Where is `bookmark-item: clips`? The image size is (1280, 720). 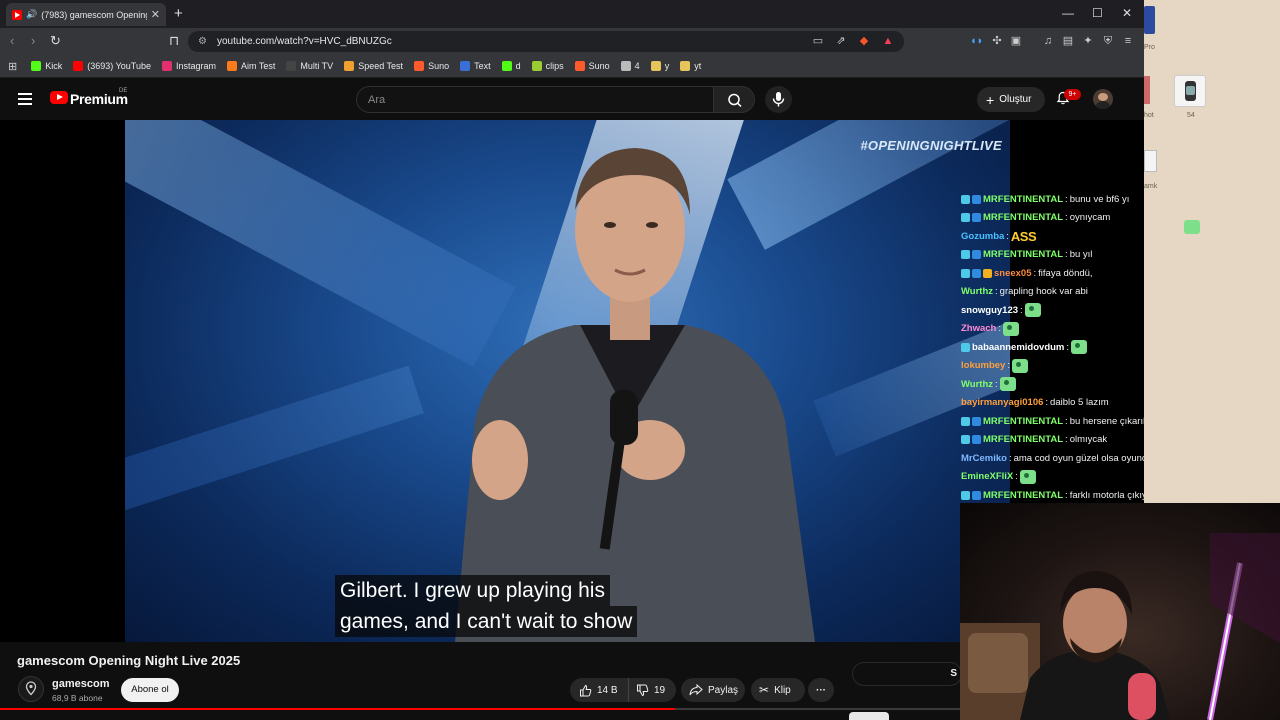 bookmark-item: clips is located at coordinates (547, 66).